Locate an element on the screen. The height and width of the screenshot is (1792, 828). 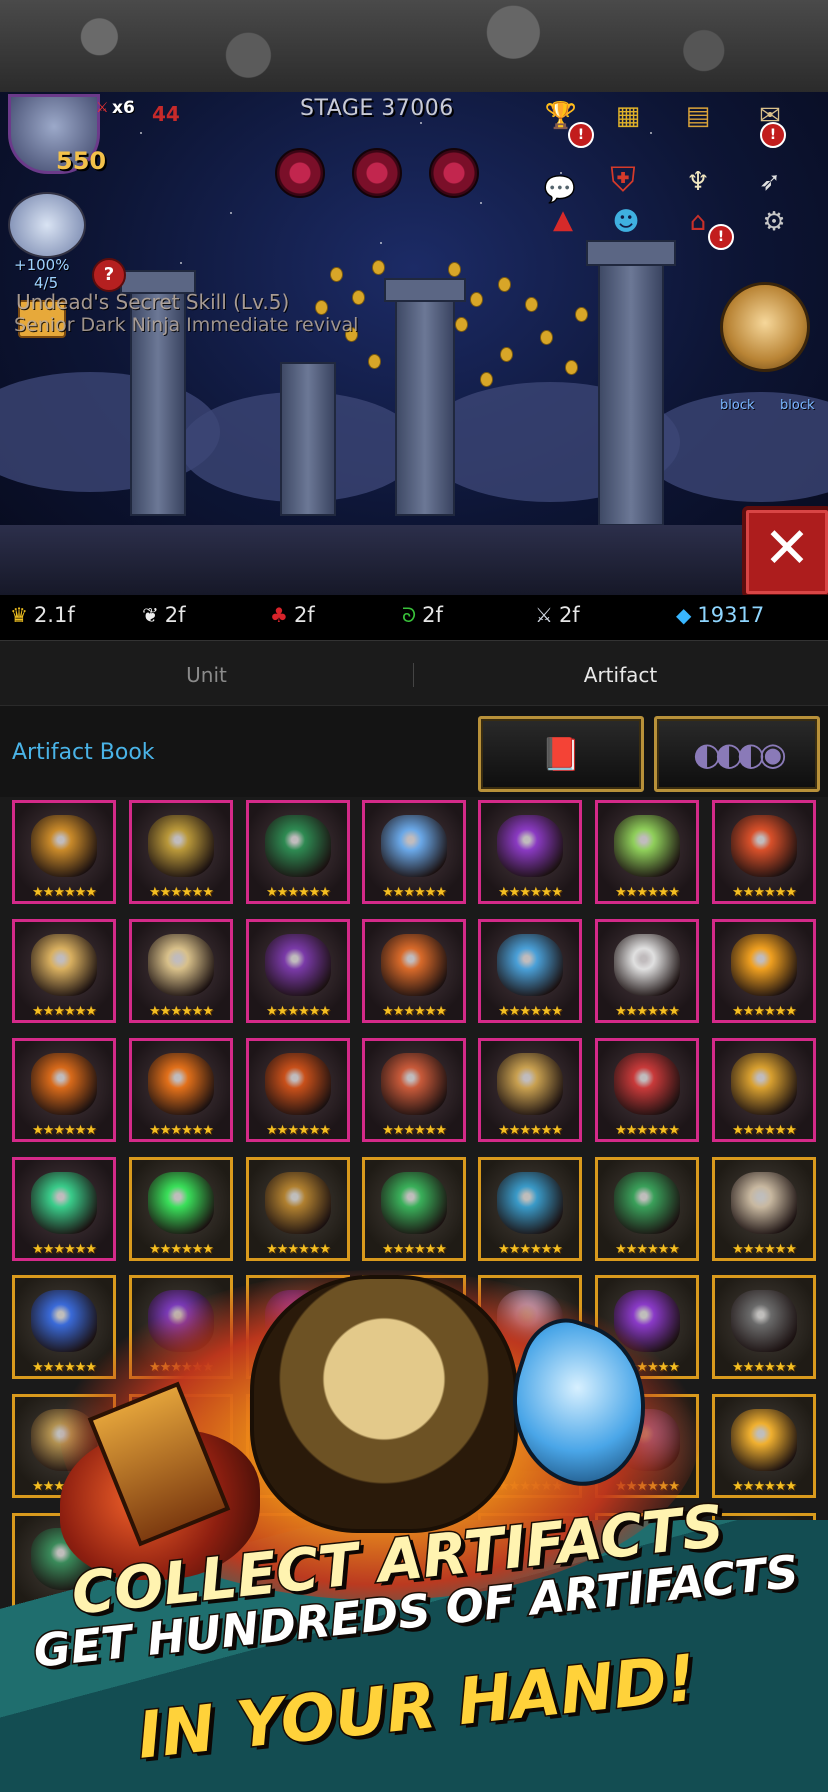
pet-portrait is located at coordinates (47, 225).